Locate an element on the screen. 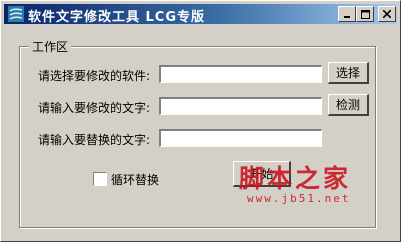 This screenshot has height=242, width=401. loop-replace-checkbox is located at coordinates (100, 179).